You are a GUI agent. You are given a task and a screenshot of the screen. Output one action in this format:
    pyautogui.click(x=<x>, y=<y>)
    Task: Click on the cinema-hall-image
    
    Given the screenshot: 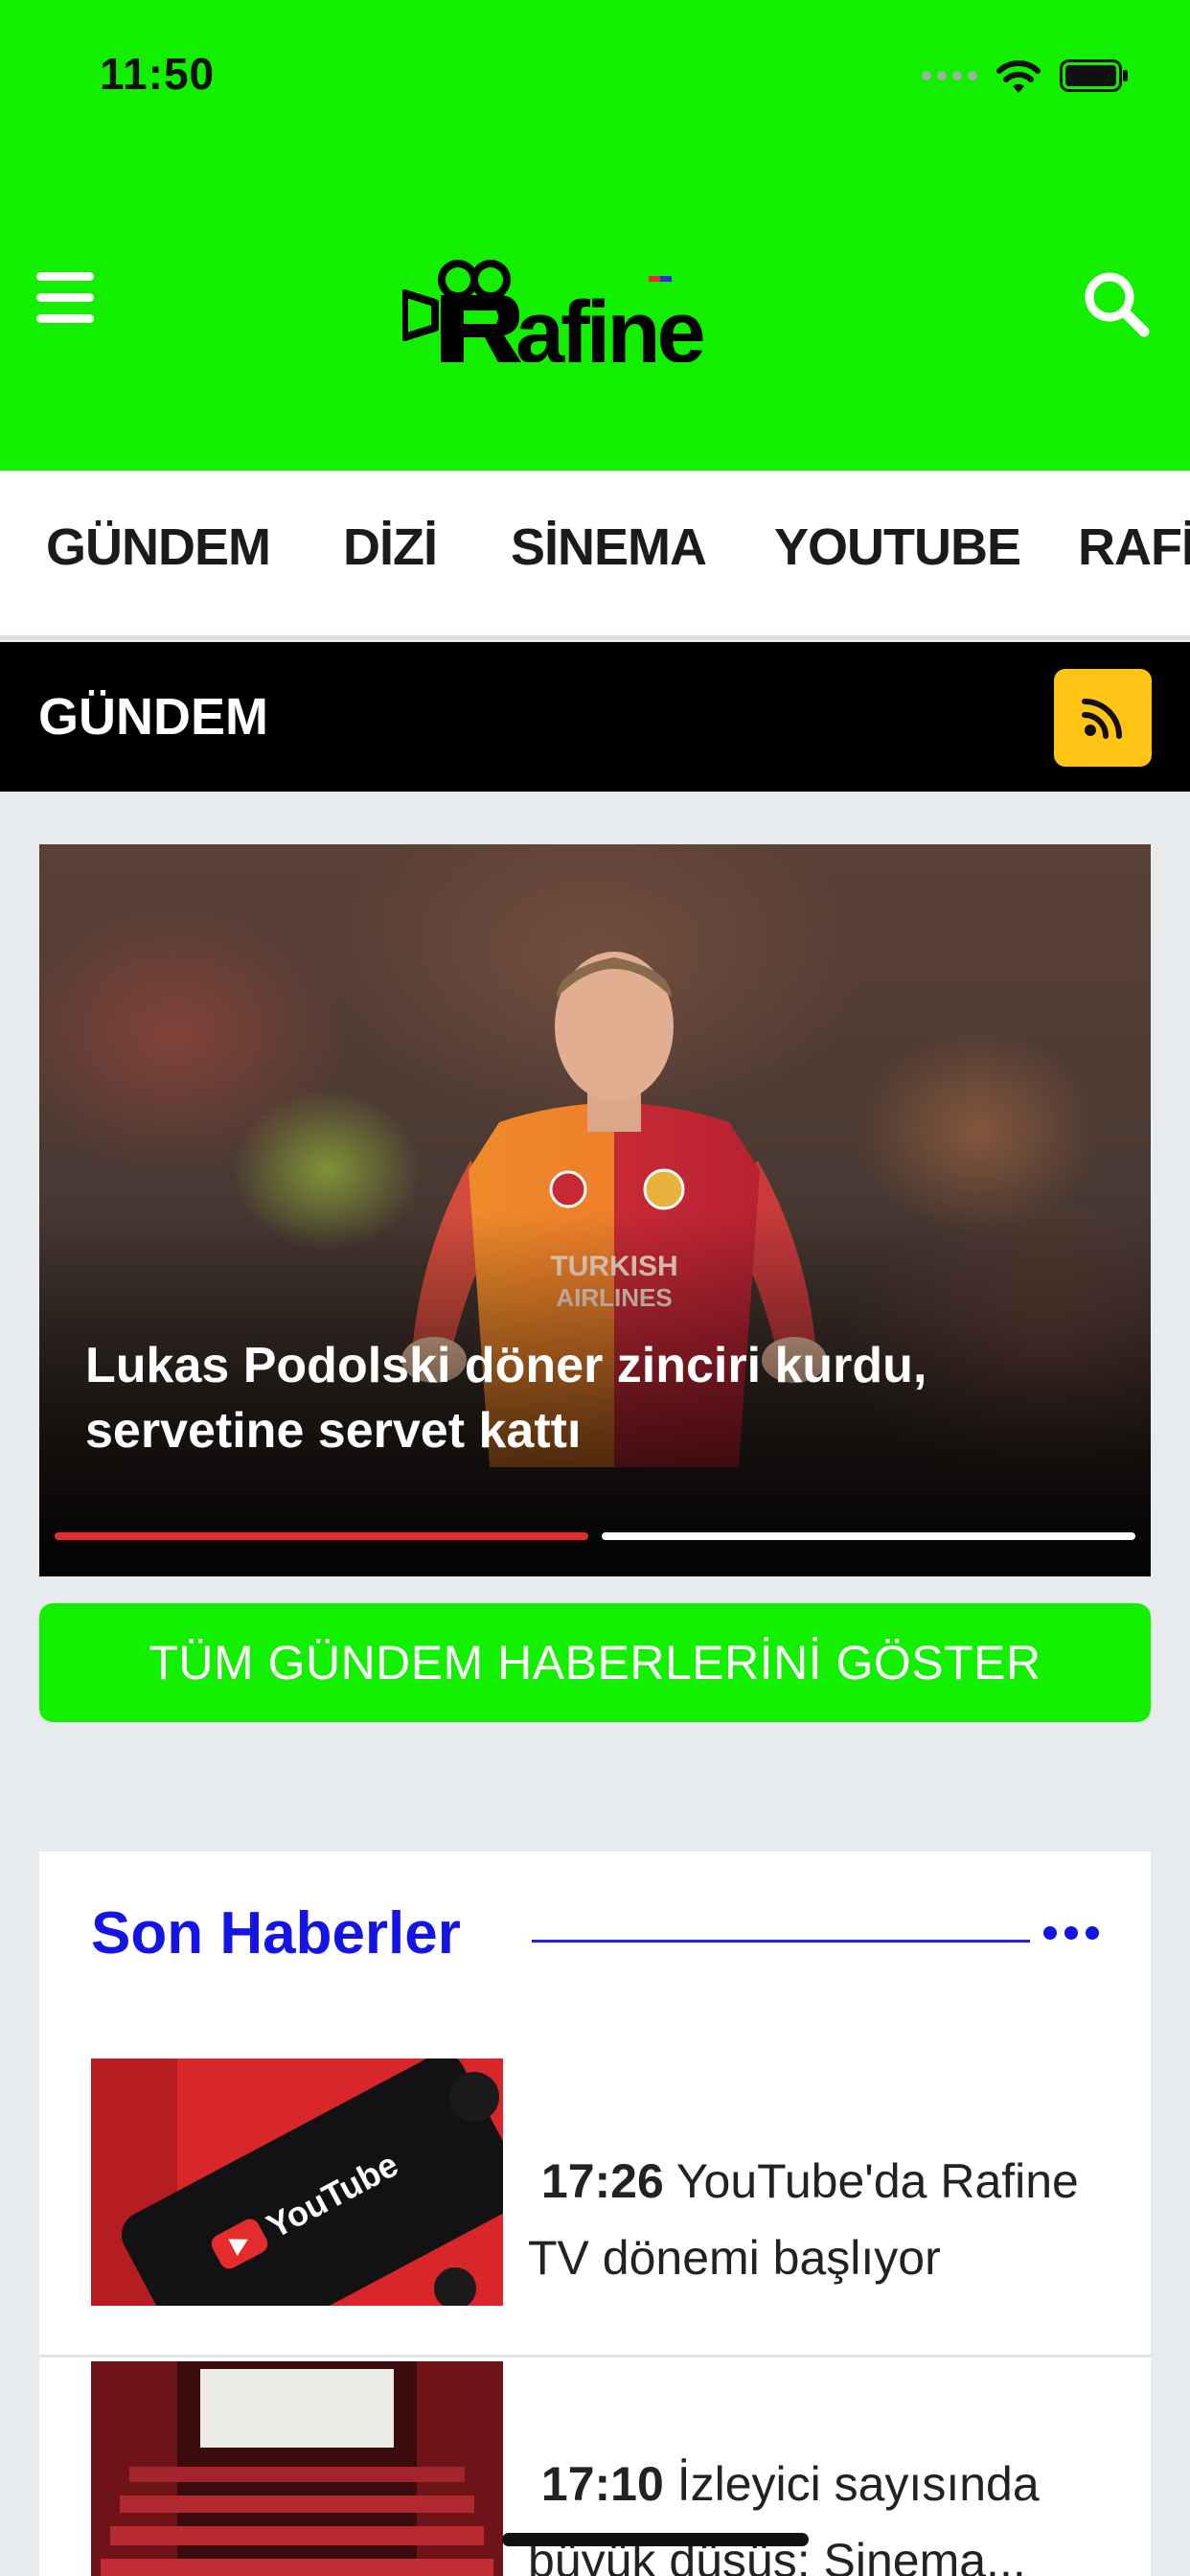 What is the action you would take?
    pyautogui.click(x=297, y=2468)
    